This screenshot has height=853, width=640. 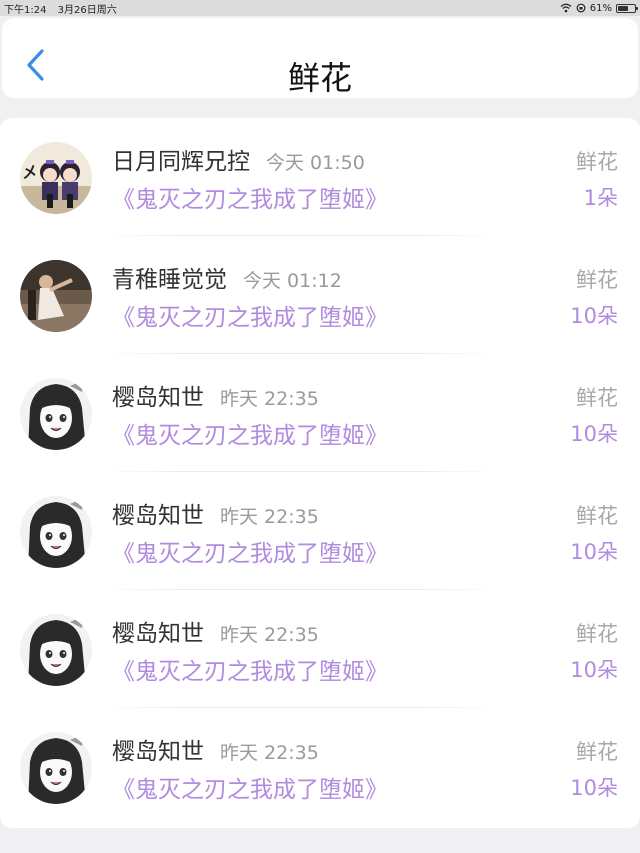 What do you see at coordinates (320, 295) in the screenshot?
I see `list-item: 青稚睡觉觉 今天 01:12 《鬼灭之刃之我成了堕姬》 鲜花 10朵` at bounding box center [320, 295].